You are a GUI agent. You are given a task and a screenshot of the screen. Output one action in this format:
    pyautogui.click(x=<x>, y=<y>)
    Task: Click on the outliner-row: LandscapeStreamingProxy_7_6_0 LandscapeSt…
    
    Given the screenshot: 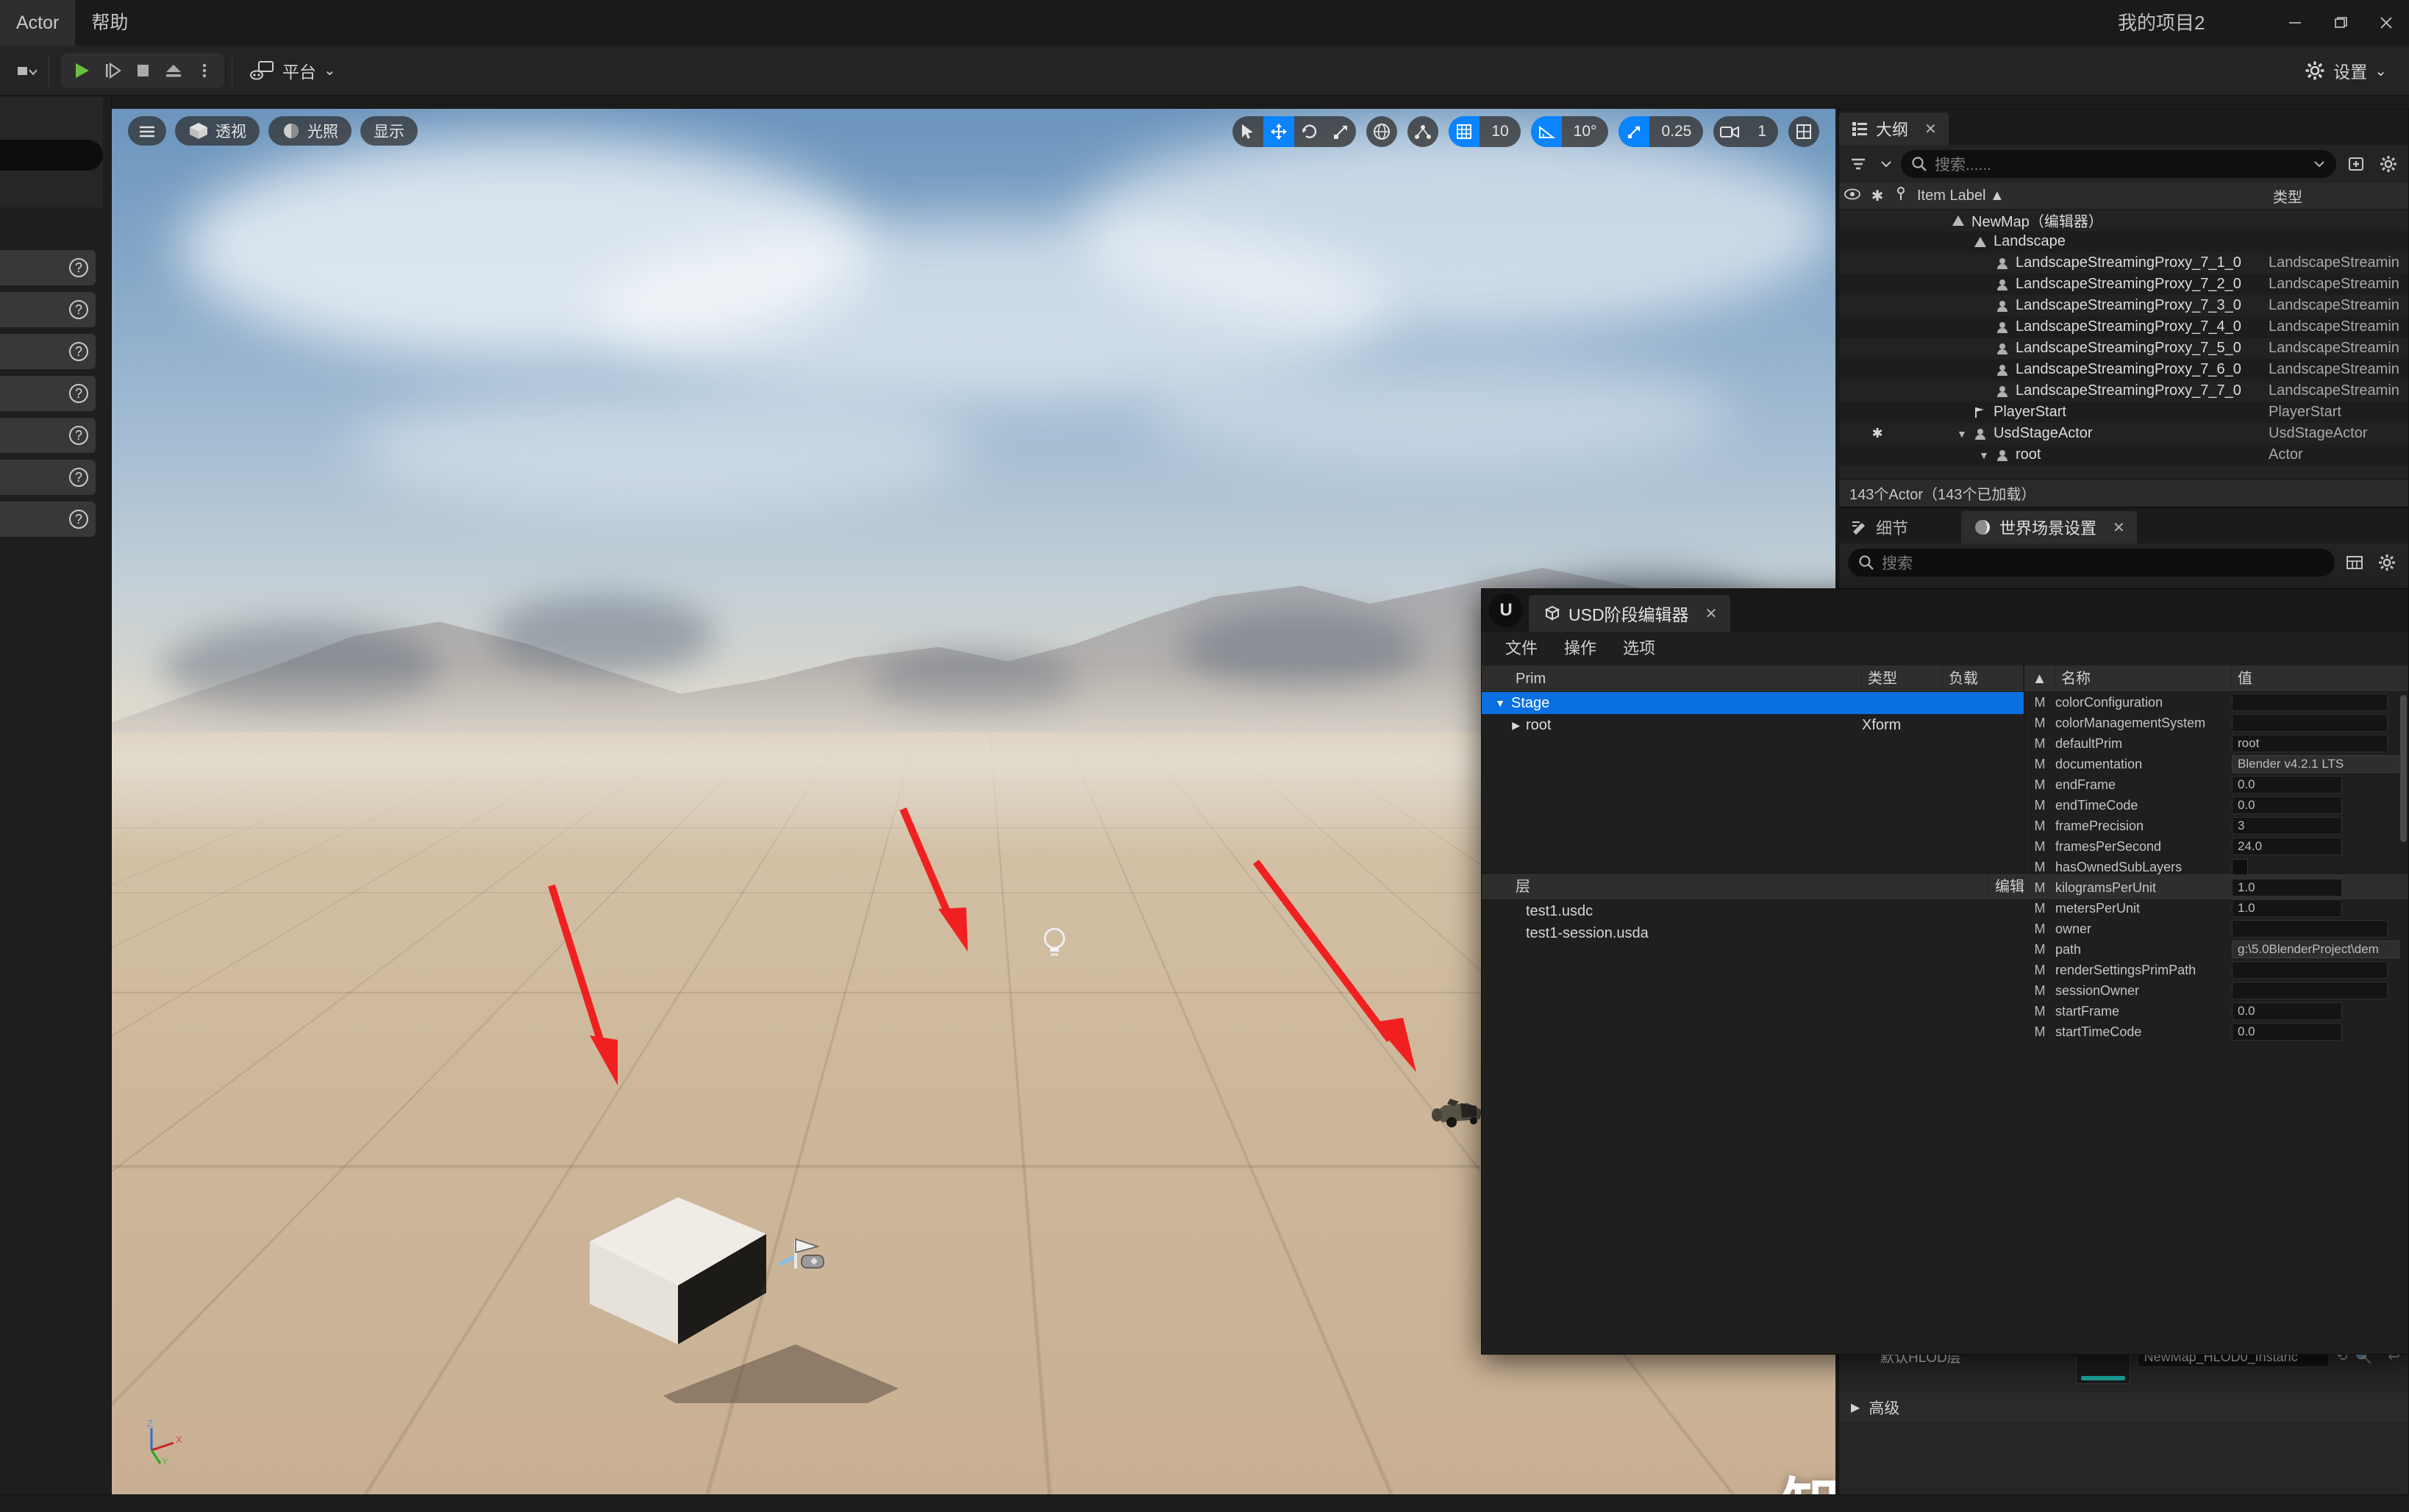 What is the action you would take?
    pyautogui.click(x=2124, y=369)
    